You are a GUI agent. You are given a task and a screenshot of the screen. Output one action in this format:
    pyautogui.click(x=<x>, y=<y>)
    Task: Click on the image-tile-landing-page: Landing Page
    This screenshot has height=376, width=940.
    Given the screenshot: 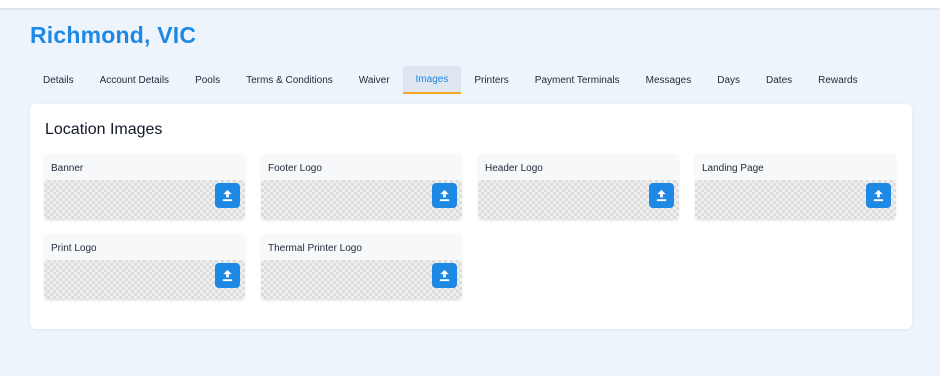 What is the action you would take?
    pyautogui.click(x=795, y=187)
    